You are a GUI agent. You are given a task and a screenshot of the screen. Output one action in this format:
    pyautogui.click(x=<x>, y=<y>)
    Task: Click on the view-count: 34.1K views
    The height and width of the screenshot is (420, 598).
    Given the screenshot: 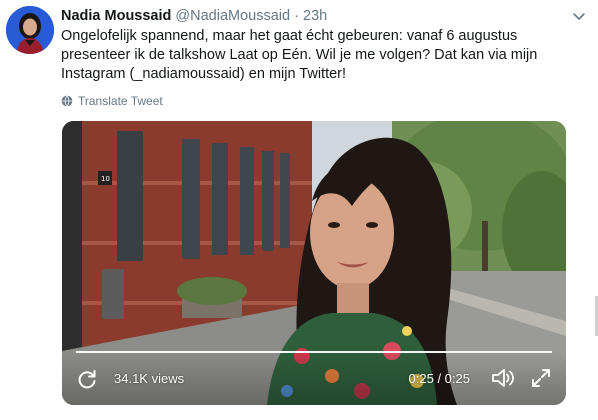 What is the action you would take?
    pyautogui.click(x=149, y=378)
    